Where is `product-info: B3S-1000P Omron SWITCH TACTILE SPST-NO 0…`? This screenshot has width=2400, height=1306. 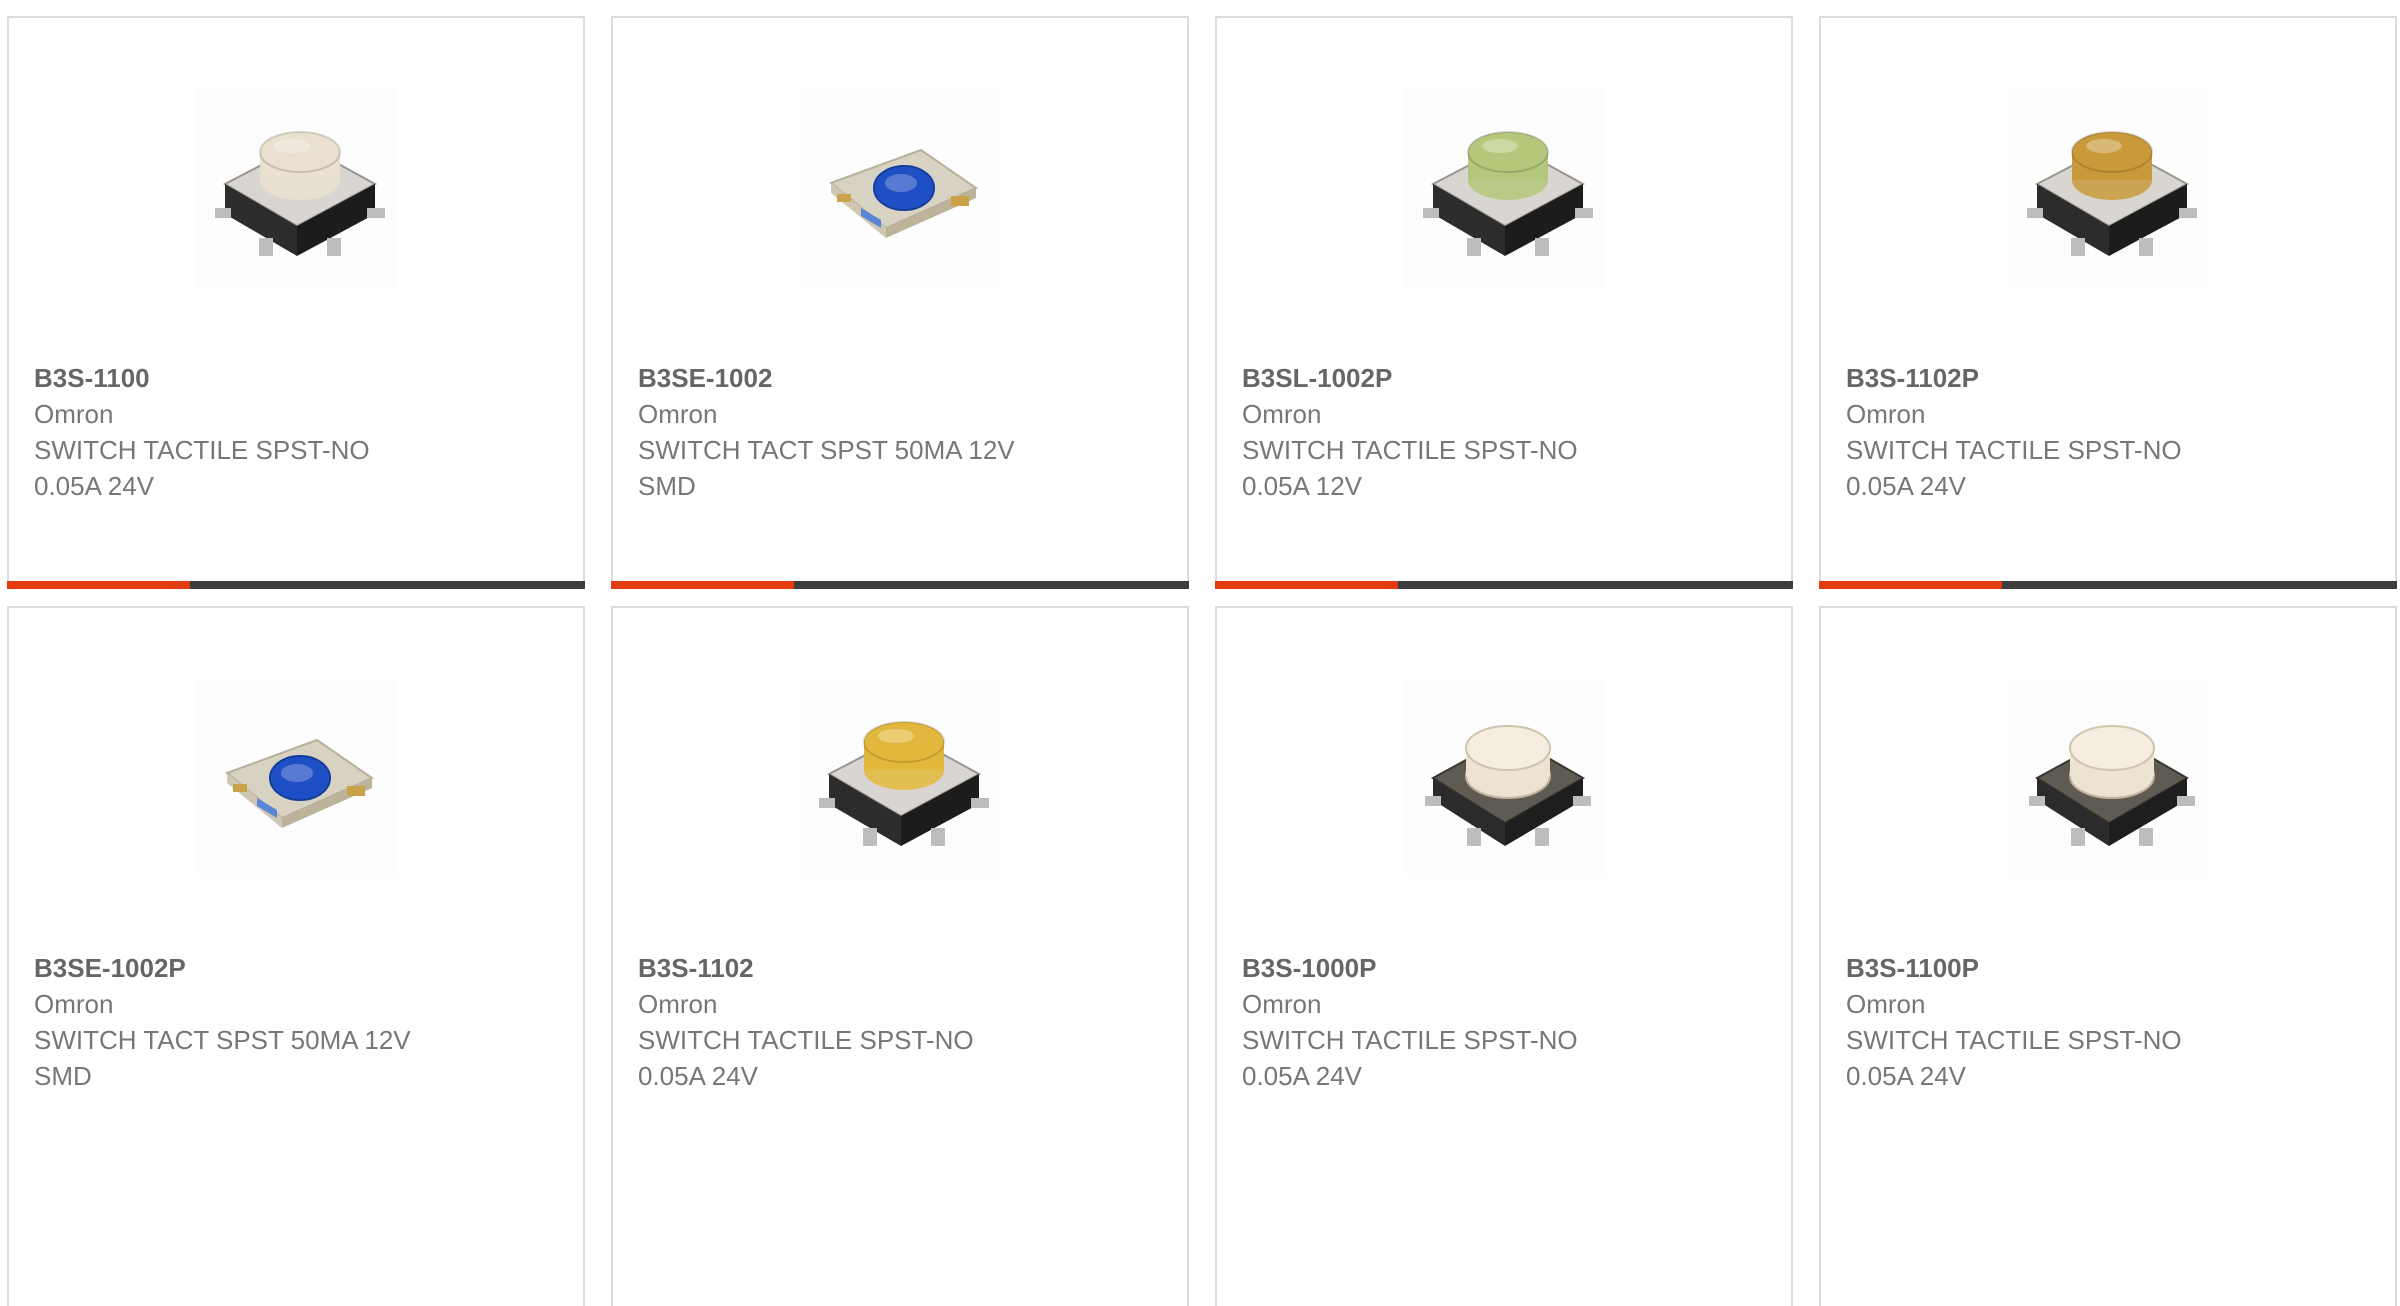 product-info: B3S-1000P Omron SWITCH TACTILE SPST-NO 0… is located at coordinates (1502, 1022).